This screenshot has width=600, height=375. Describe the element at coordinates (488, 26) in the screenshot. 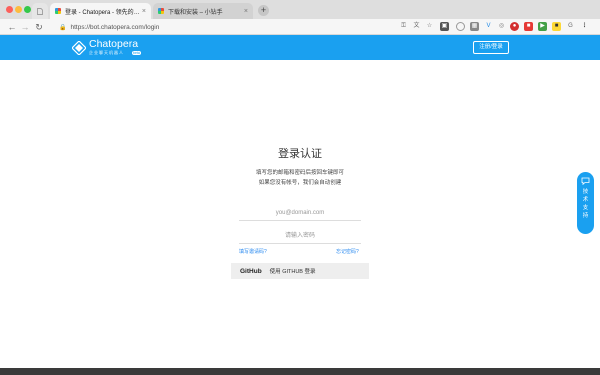

I see `extension-v-icon: V` at that location.